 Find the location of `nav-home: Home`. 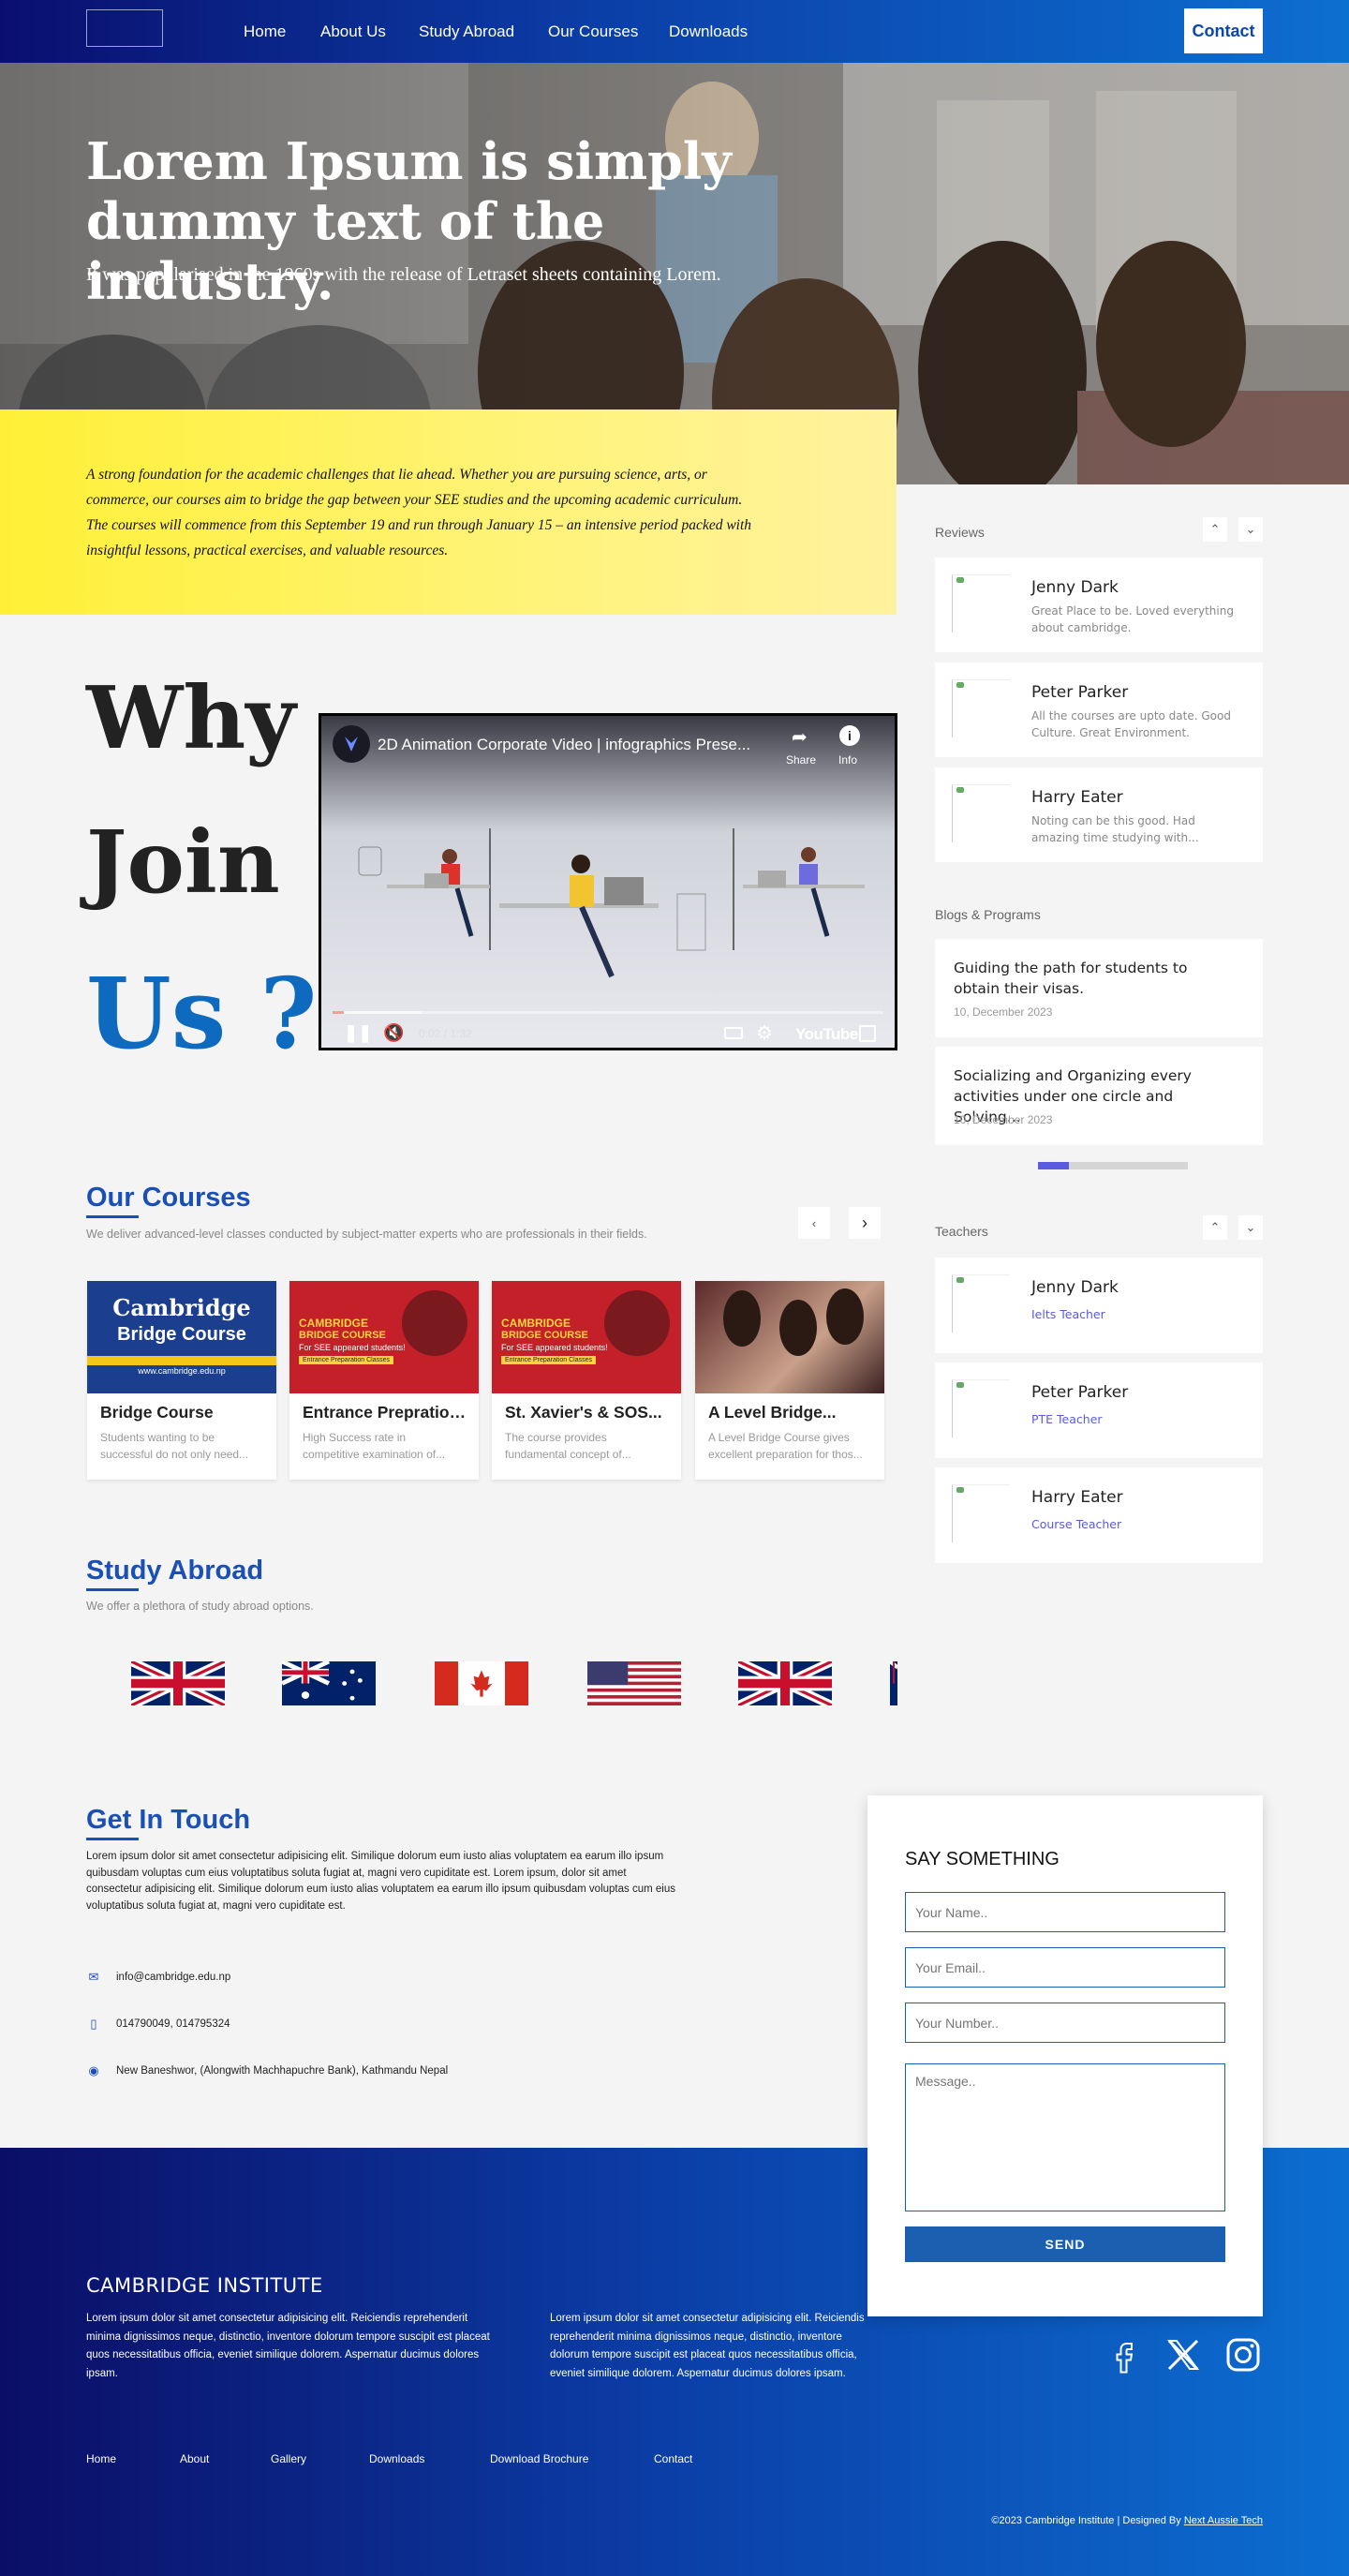

nav-home: Home is located at coordinates (265, 31).